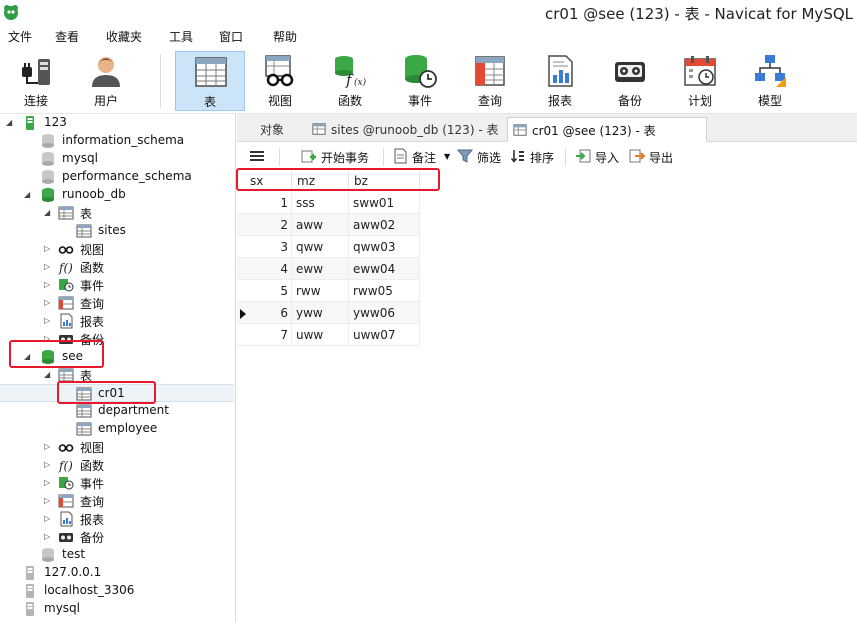  What do you see at coordinates (268, 269) in the screenshot?
I see `table-cell-sx: 4` at bounding box center [268, 269].